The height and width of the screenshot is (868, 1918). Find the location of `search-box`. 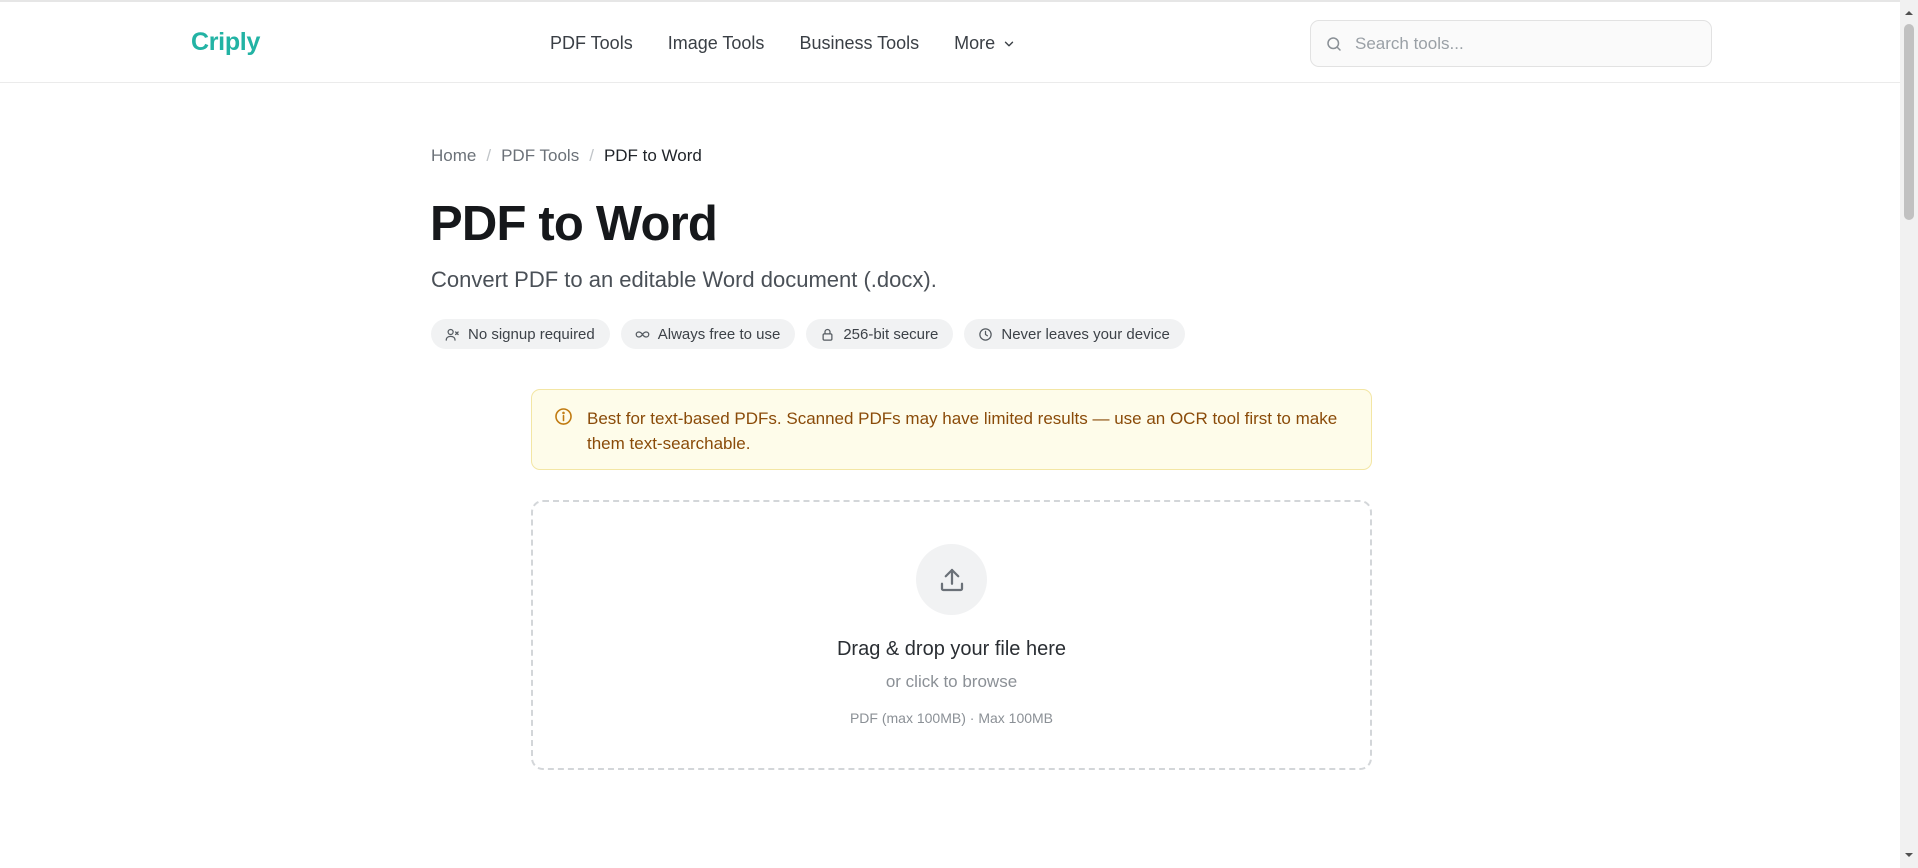

search-box is located at coordinates (1511, 43).